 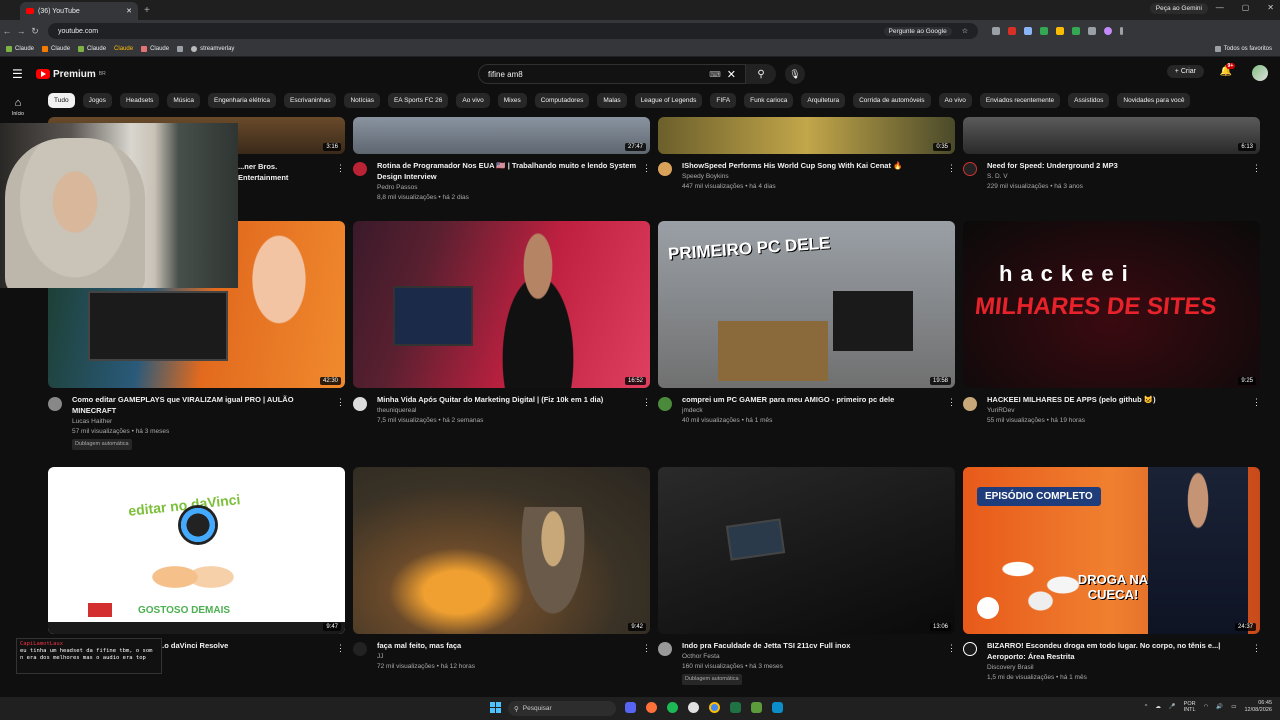 I want to click on video-thumbnail: 6:13, so click(x=1111, y=135).